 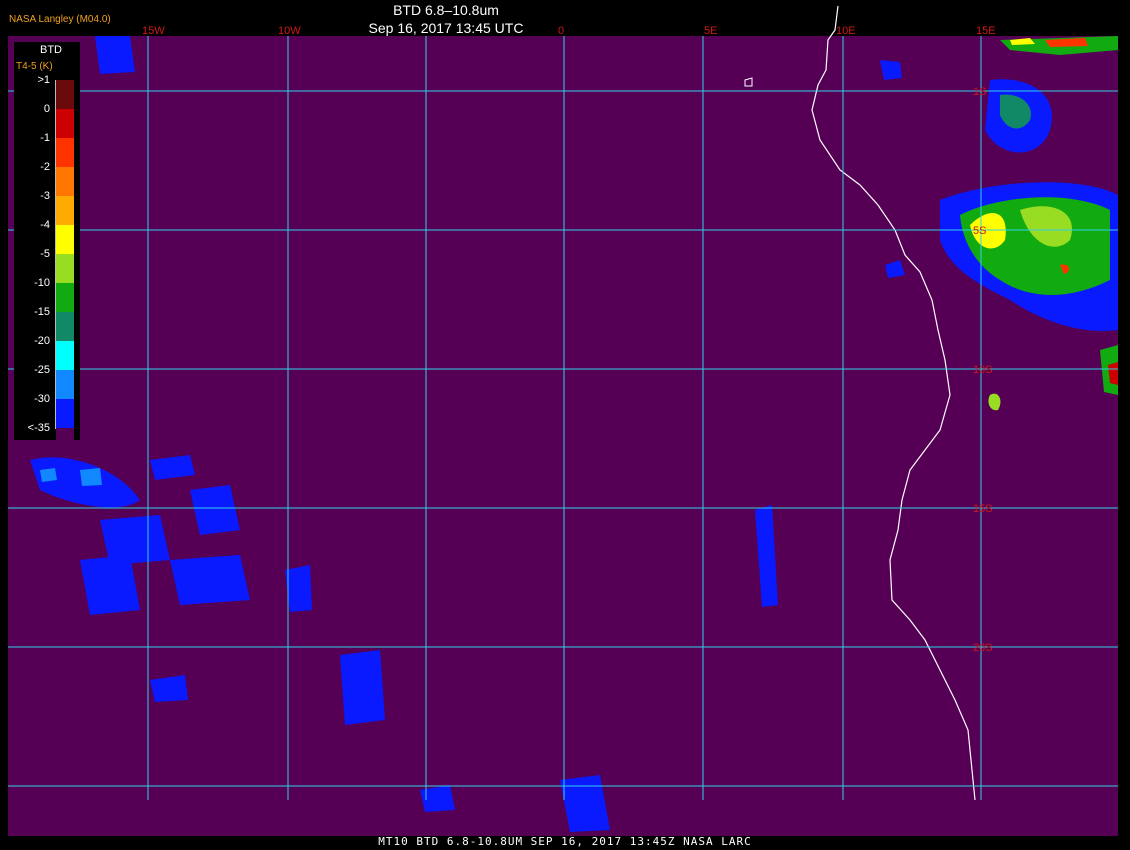 I want to click on lon-label: 15E, so click(x=986, y=31).